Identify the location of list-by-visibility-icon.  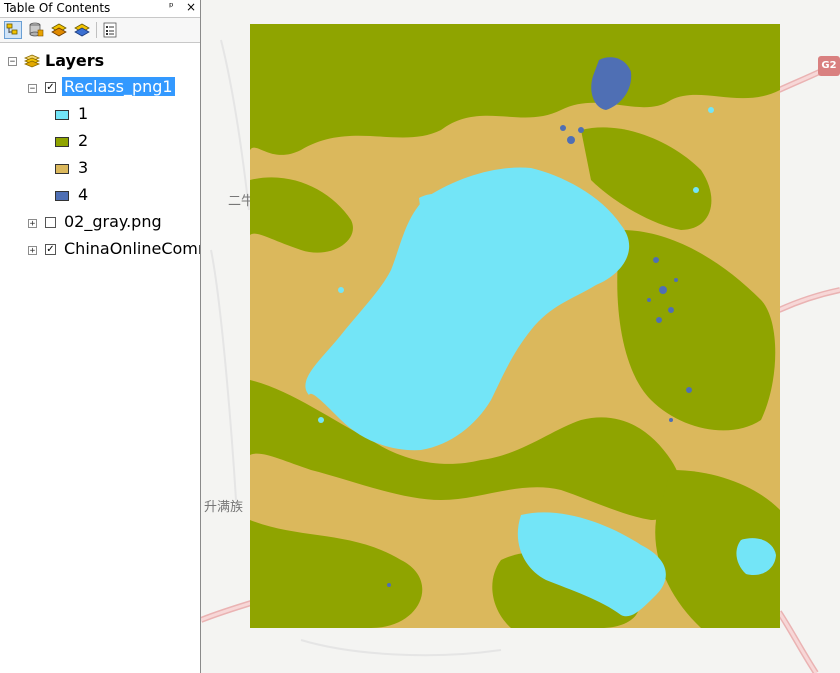
(59, 30).